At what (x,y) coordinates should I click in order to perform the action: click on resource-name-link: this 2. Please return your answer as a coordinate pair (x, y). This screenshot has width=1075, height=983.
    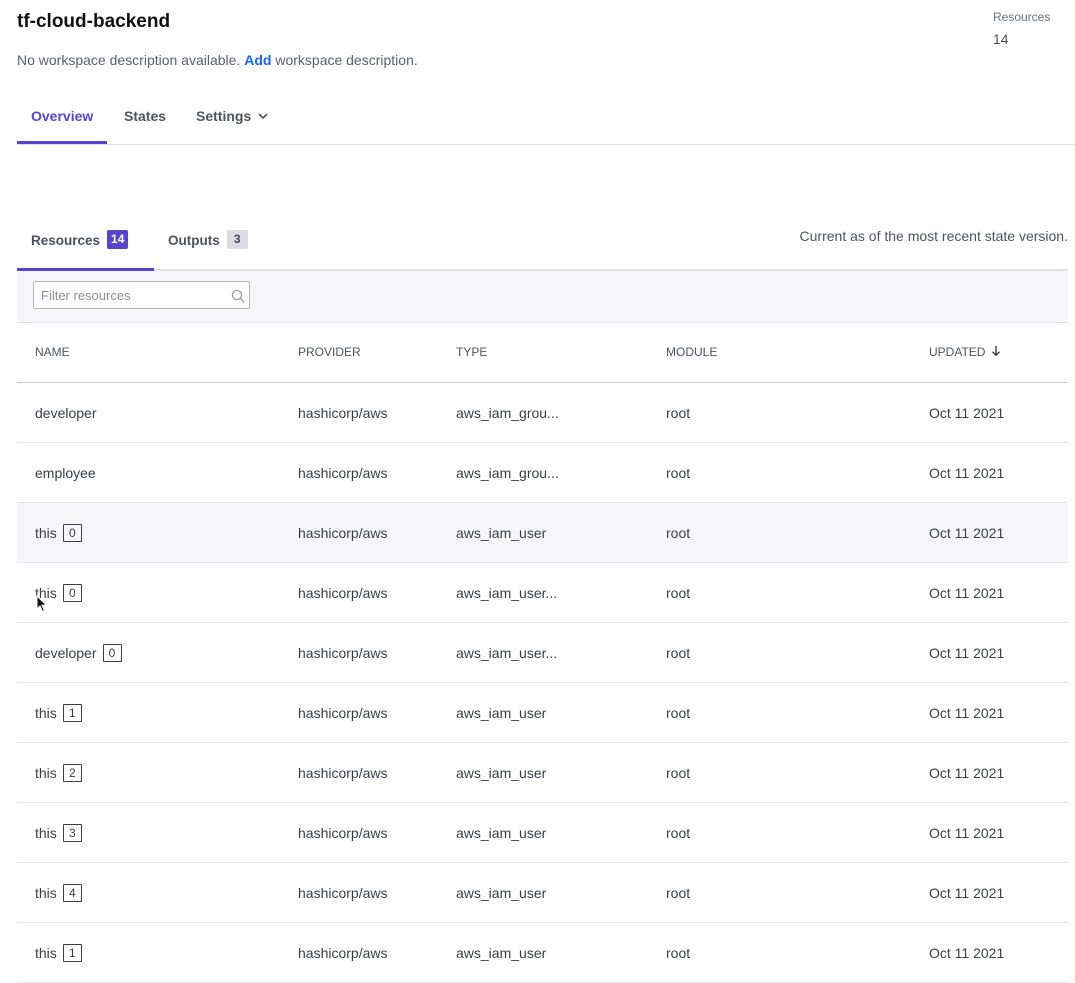
    Looking at the image, I should click on (58, 772).